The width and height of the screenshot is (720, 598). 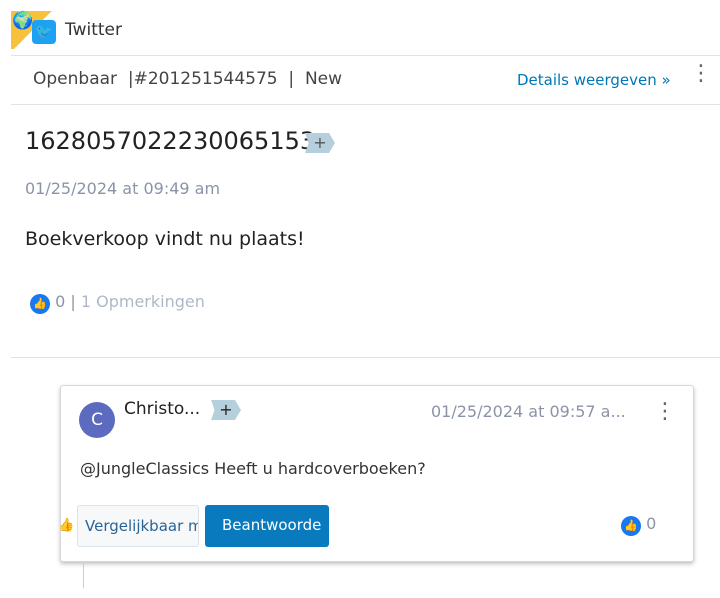 What do you see at coordinates (66, 525) in the screenshot?
I see `thumbs-up-outline-icon: 👍` at bounding box center [66, 525].